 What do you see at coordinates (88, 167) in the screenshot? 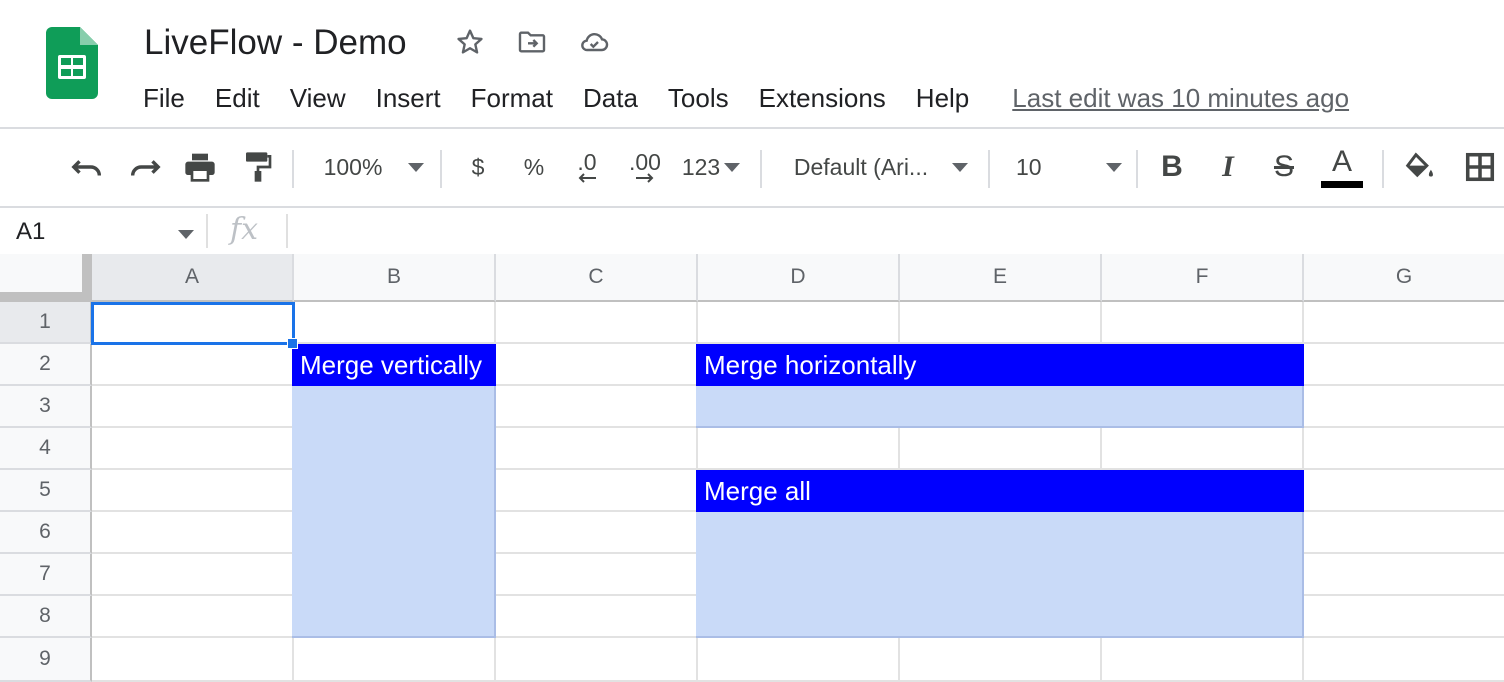
I see `undo-icon` at bounding box center [88, 167].